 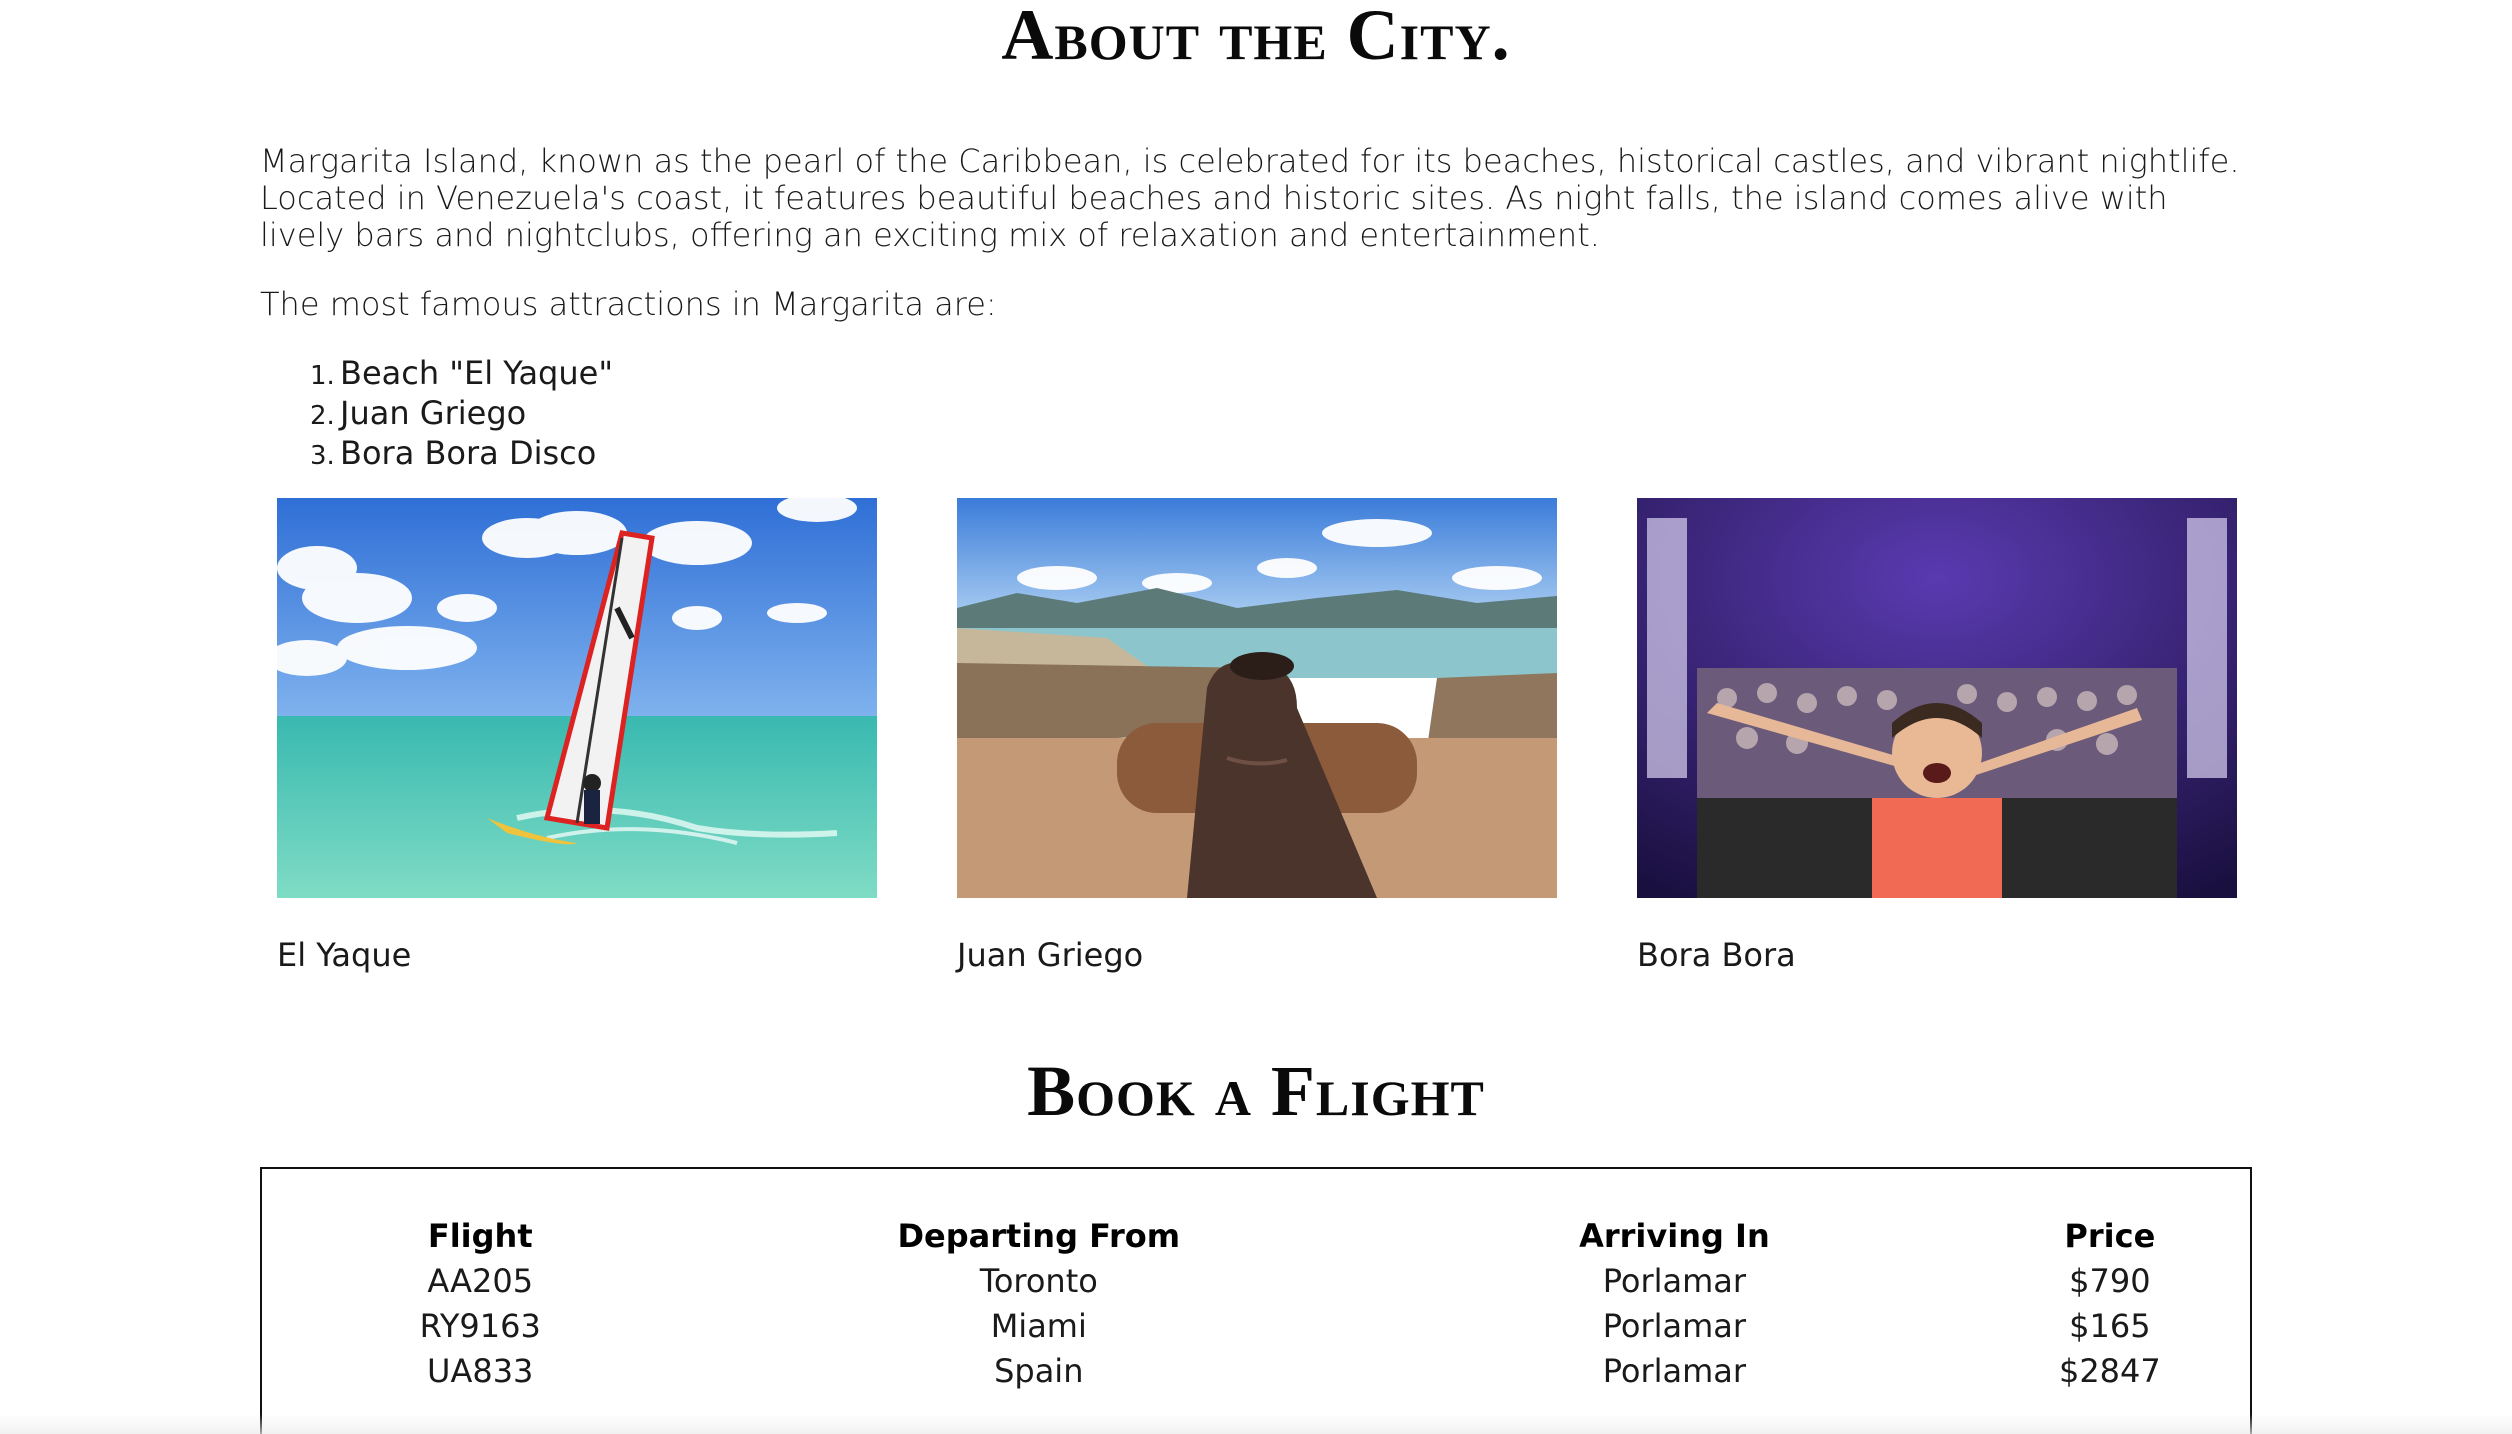 What do you see at coordinates (2110, 1235) in the screenshot?
I see `header-price: Price` at bounding box center [2110, 1235].